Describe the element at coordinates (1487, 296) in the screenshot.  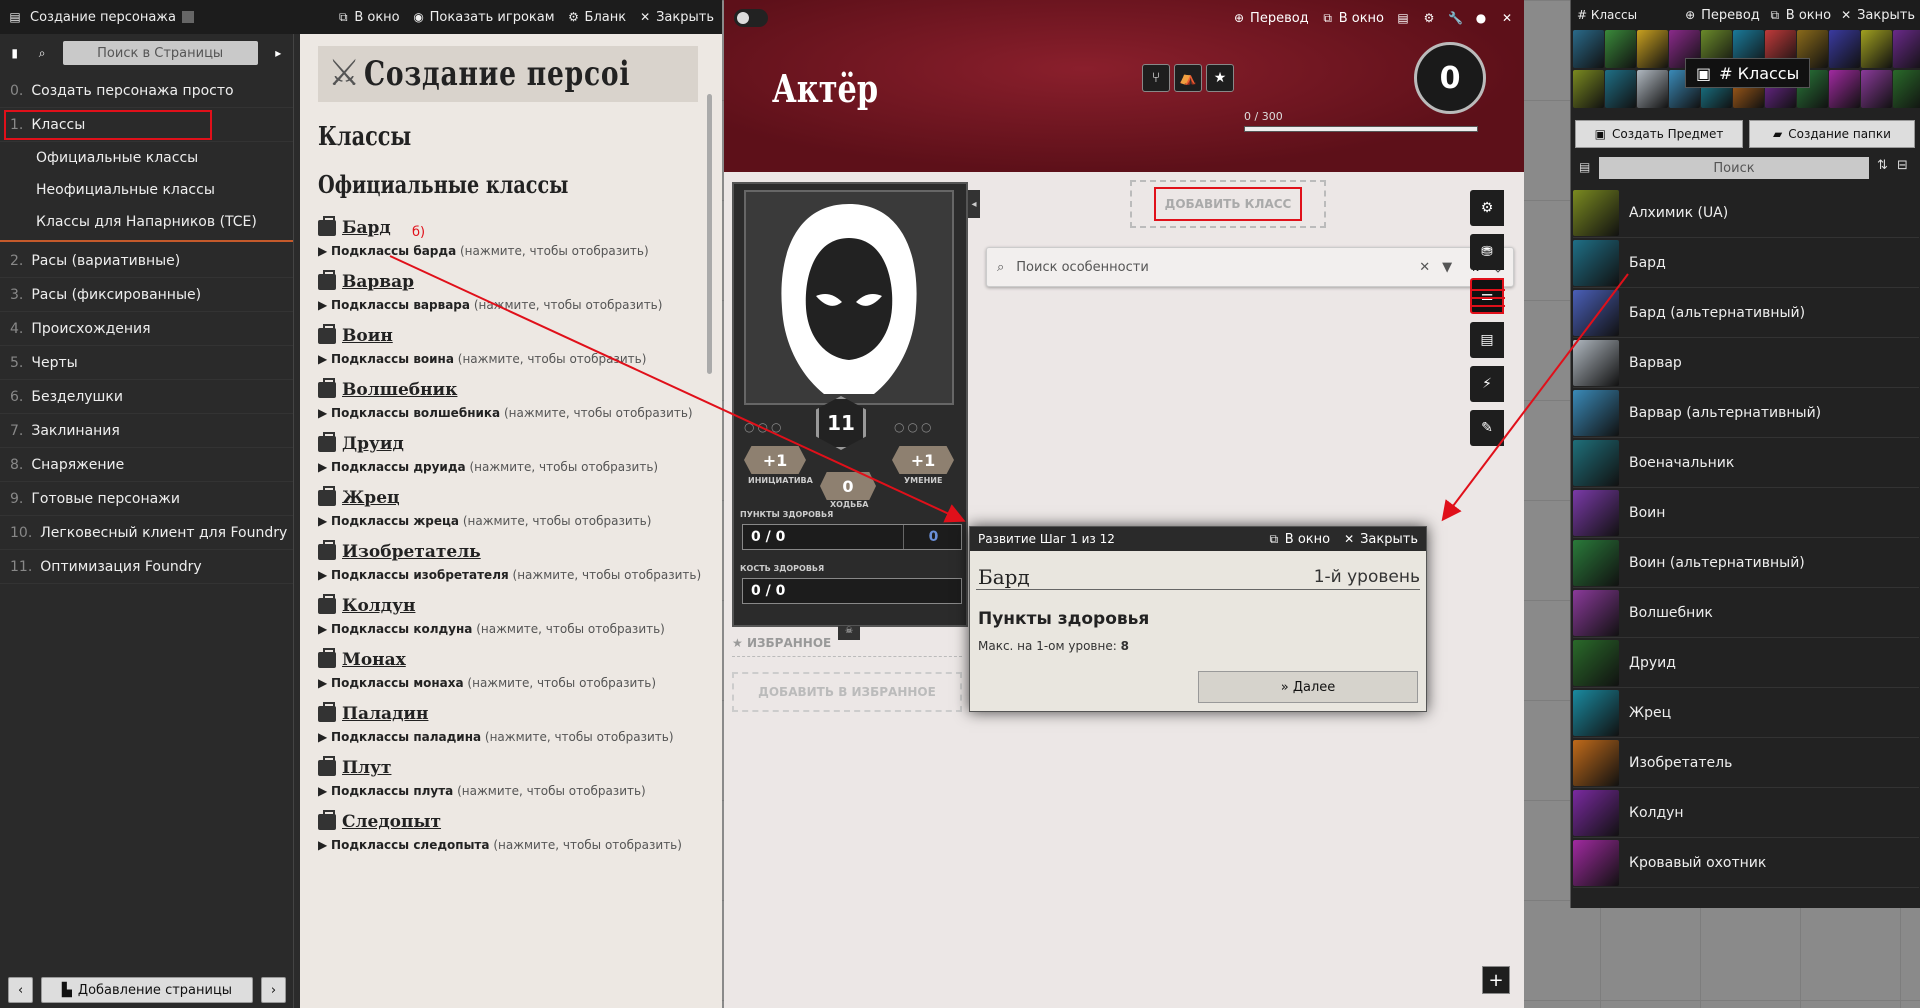
I see `tab-features: ☰` at that location.